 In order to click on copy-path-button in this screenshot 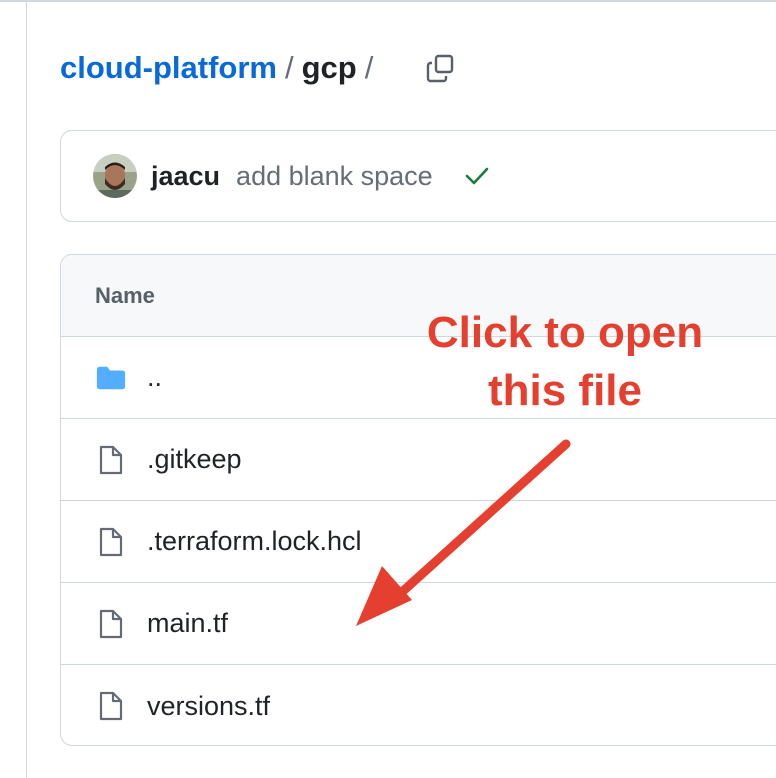, I will do `click(440, 68)`.